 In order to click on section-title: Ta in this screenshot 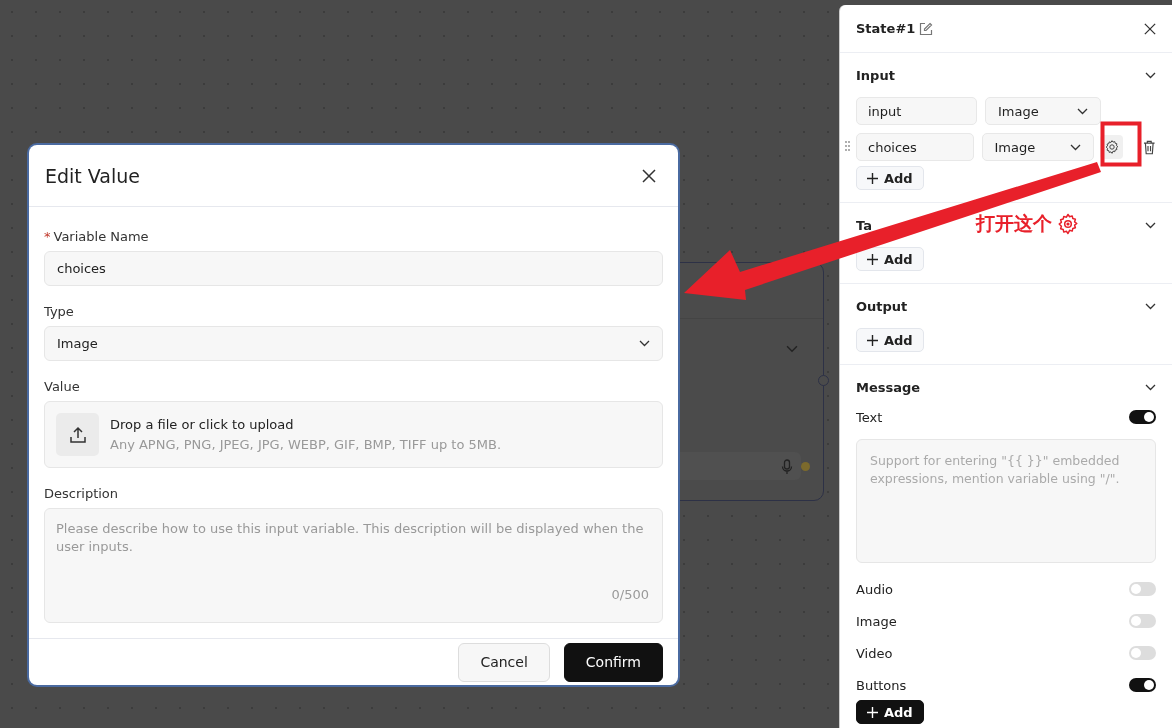, I will do `click(864, 225)`.